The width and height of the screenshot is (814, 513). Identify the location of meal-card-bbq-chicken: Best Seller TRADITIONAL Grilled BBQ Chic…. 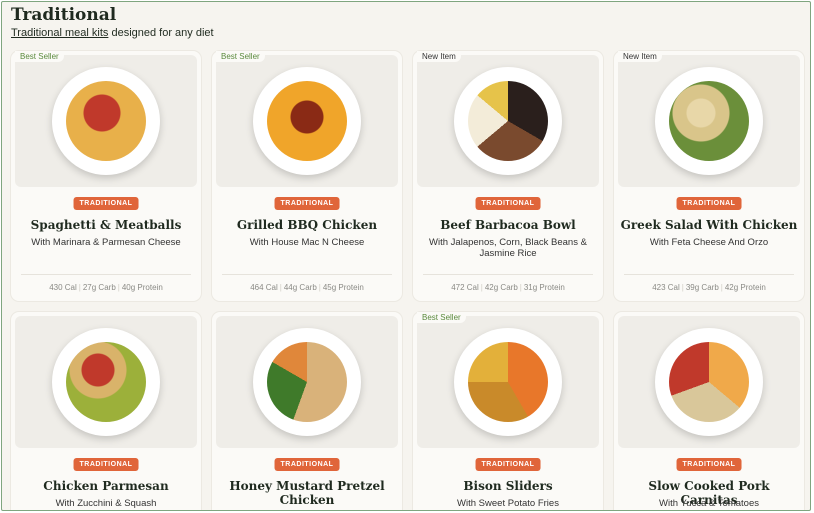
(307, 176).